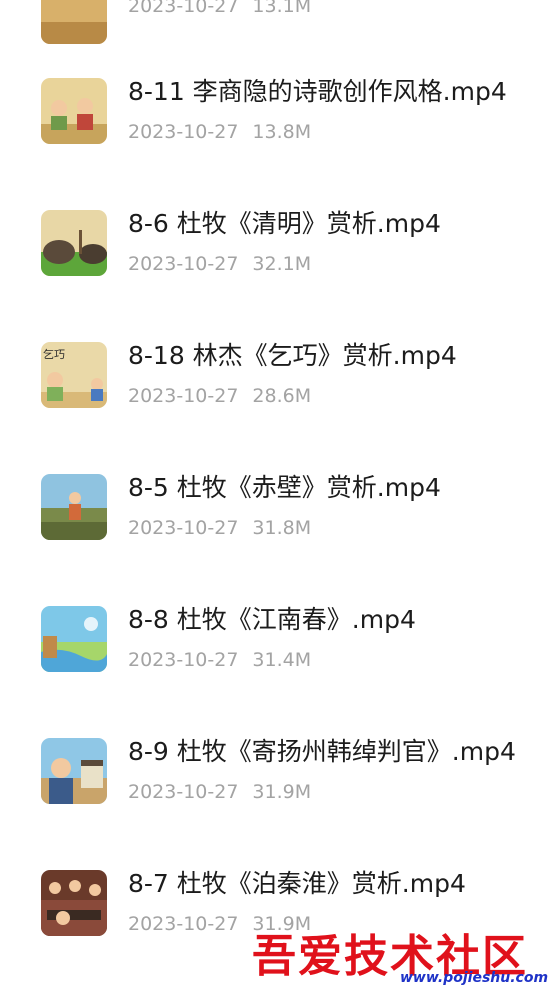 Image resolution: width=553 pixels, height=1000 pixels. I want to click on file-meta: 2023-10-27 28.6M, so click(219, 396).